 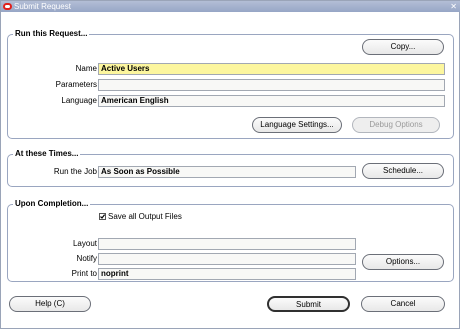 I want to click on parameters-label: Parameters, so click(x=76, y=84).